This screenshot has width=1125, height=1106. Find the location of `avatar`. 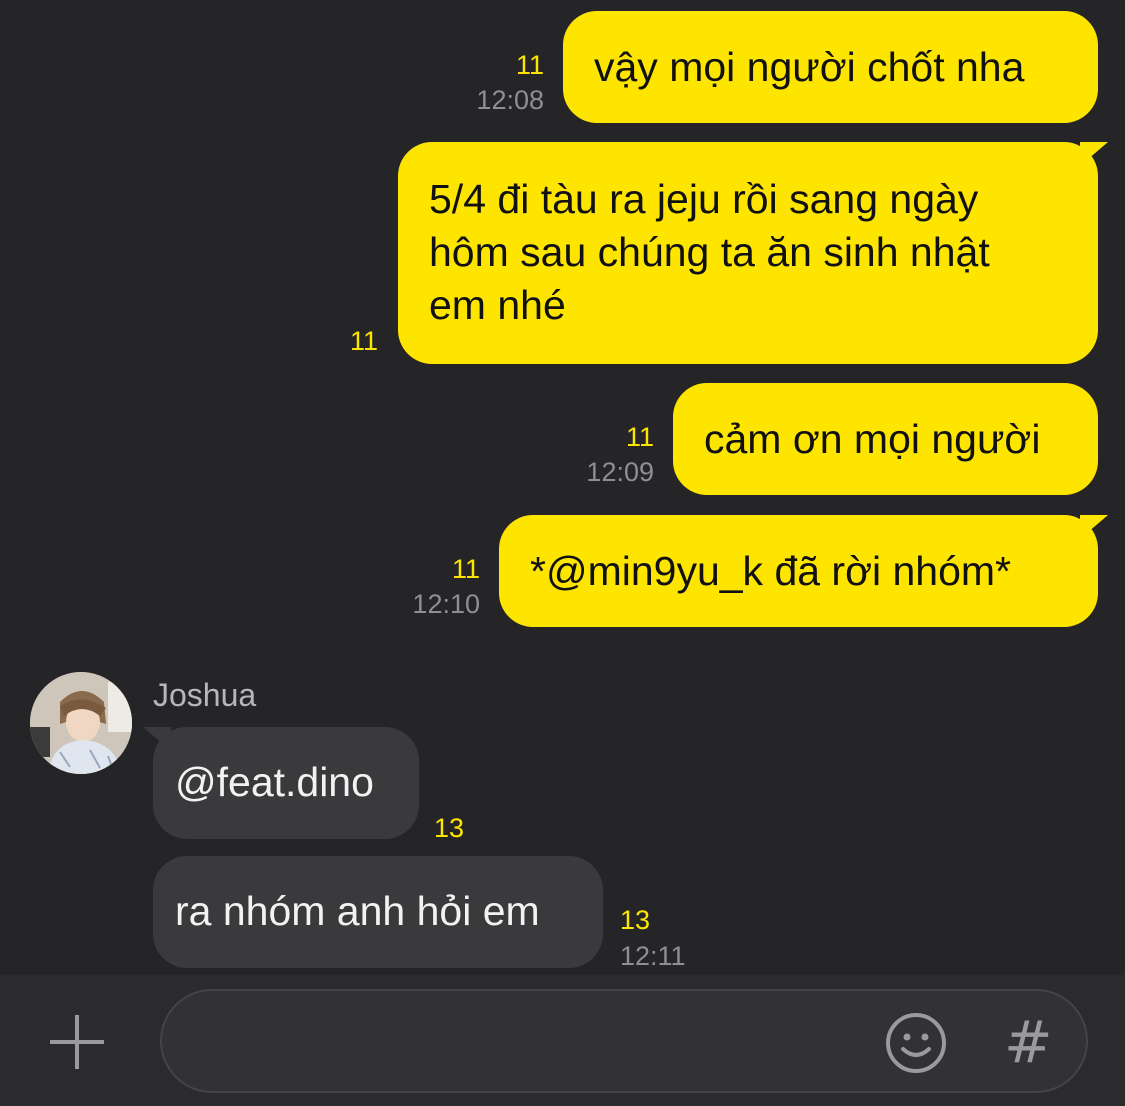

avatar is located at coordinates (81, 723).